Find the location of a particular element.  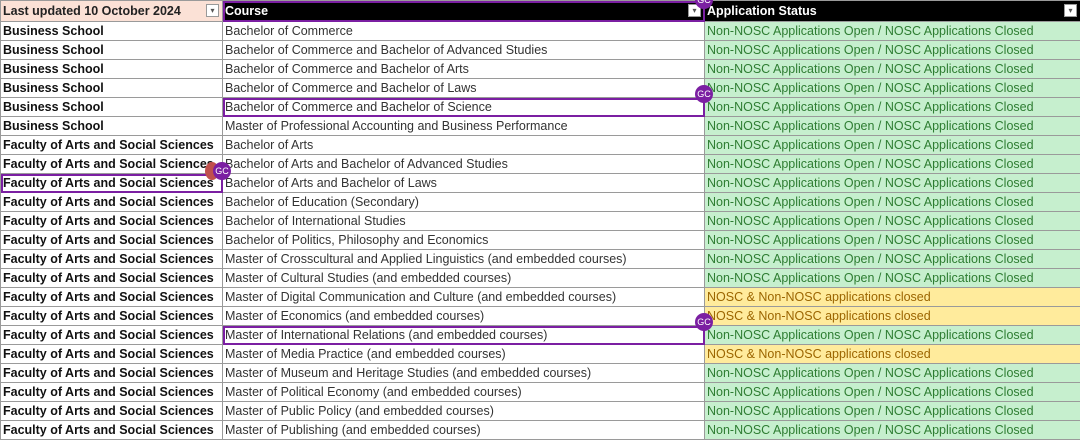

course-cell: Bachelor of Arts is located at coordinates (464, 145).